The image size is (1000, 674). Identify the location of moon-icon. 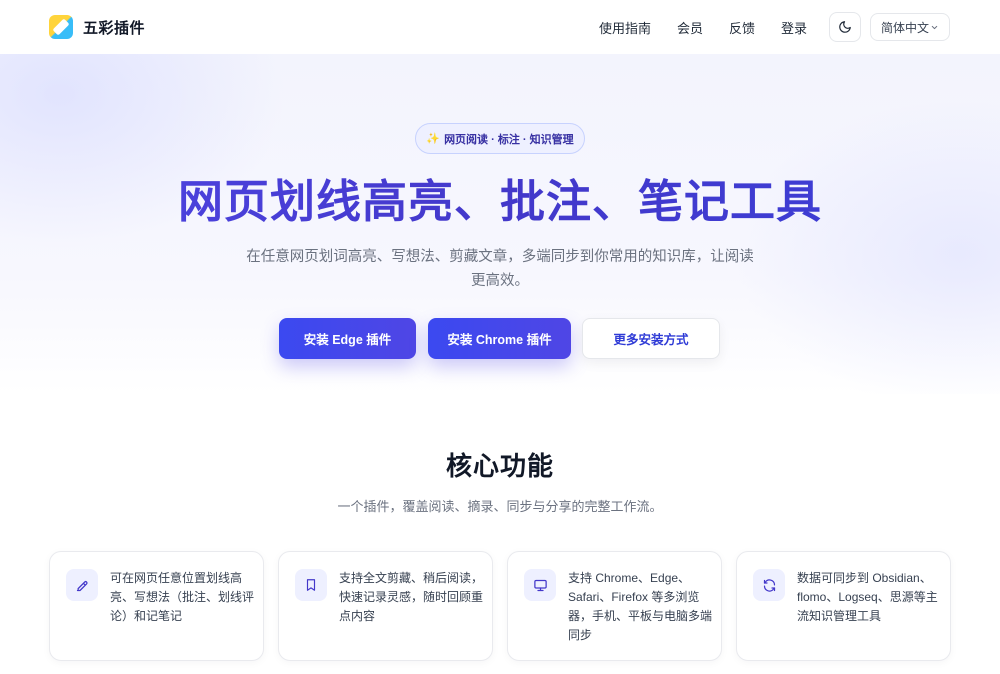
(845, 27).